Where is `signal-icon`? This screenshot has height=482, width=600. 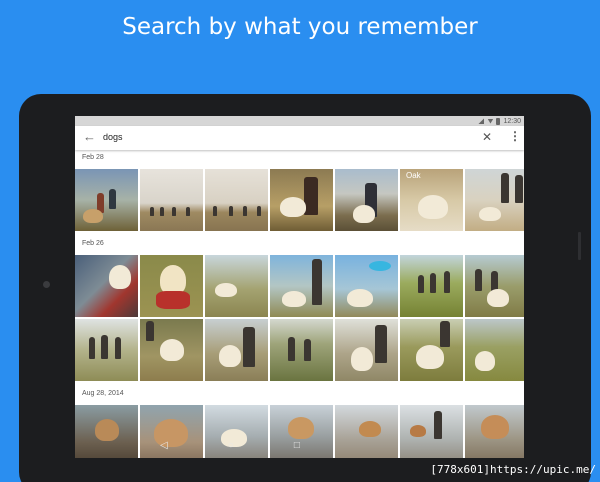
signal-icon is located at coordinates (481, 121).